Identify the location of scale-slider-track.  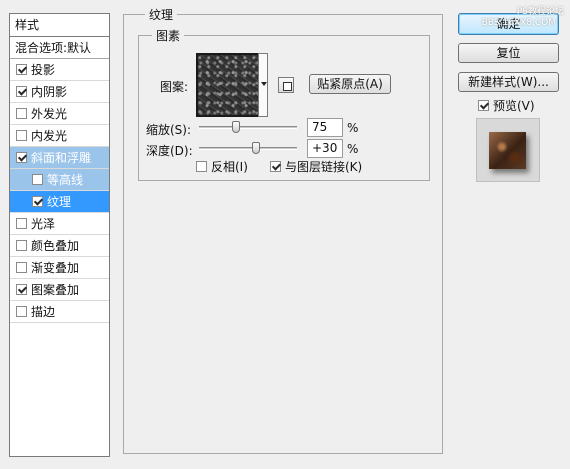
(248, 127).